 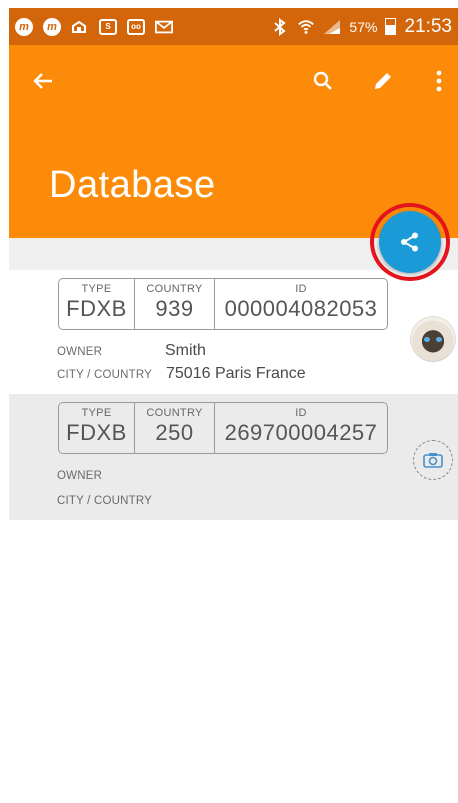 I want to click on more-vert-icon, so click(x=439, y=81).